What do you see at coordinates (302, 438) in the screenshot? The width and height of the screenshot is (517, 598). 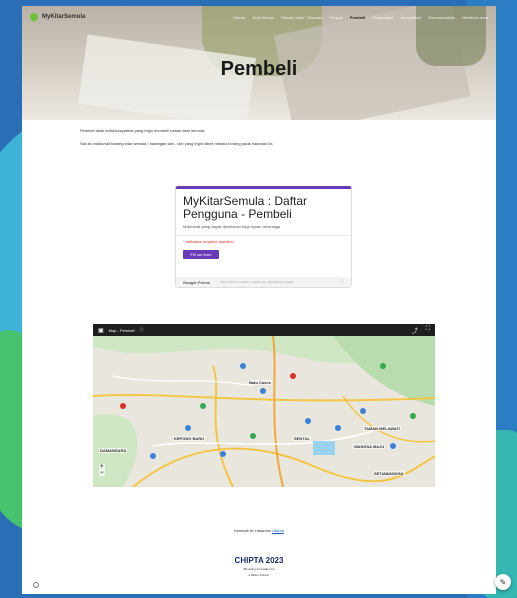 I see `map-label-sentul: SENTUL` at bounding box center [302, 438].